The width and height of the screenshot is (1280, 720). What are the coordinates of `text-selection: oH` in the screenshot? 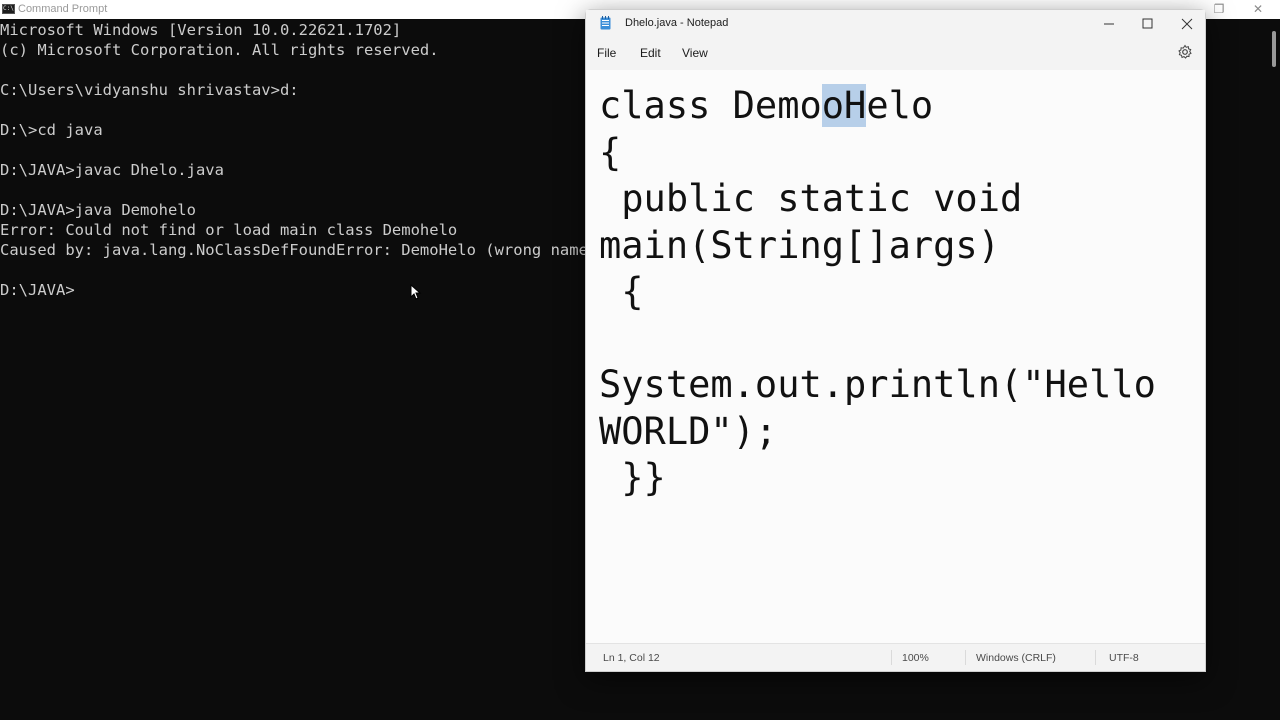 It's located at (844, 105).